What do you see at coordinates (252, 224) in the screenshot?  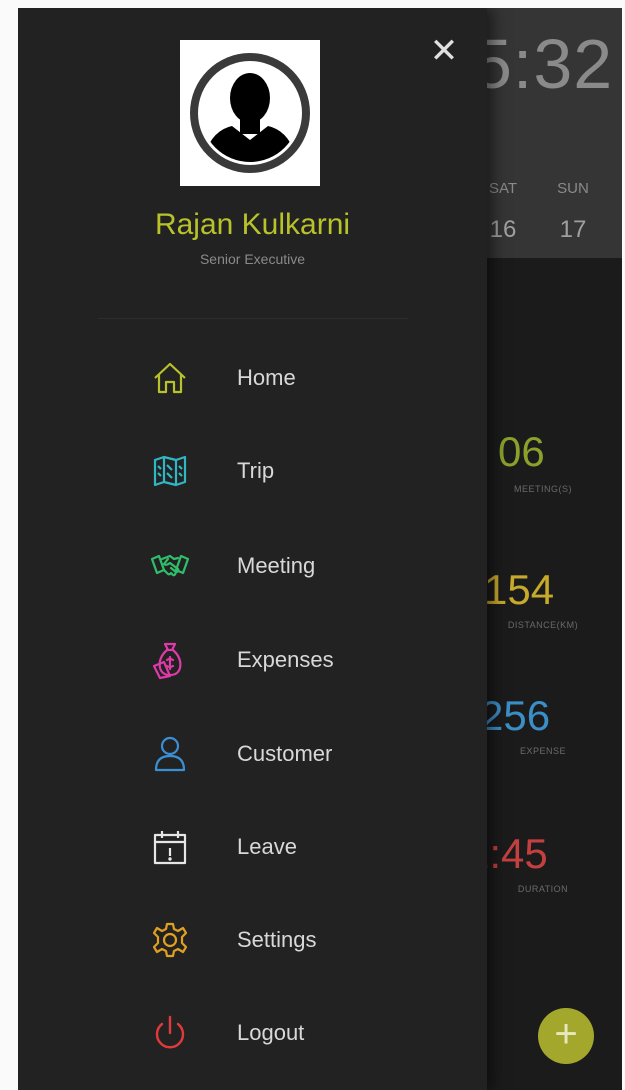 I see `user-name: Rajan Kulkarni` at bounding box center [252, 224].